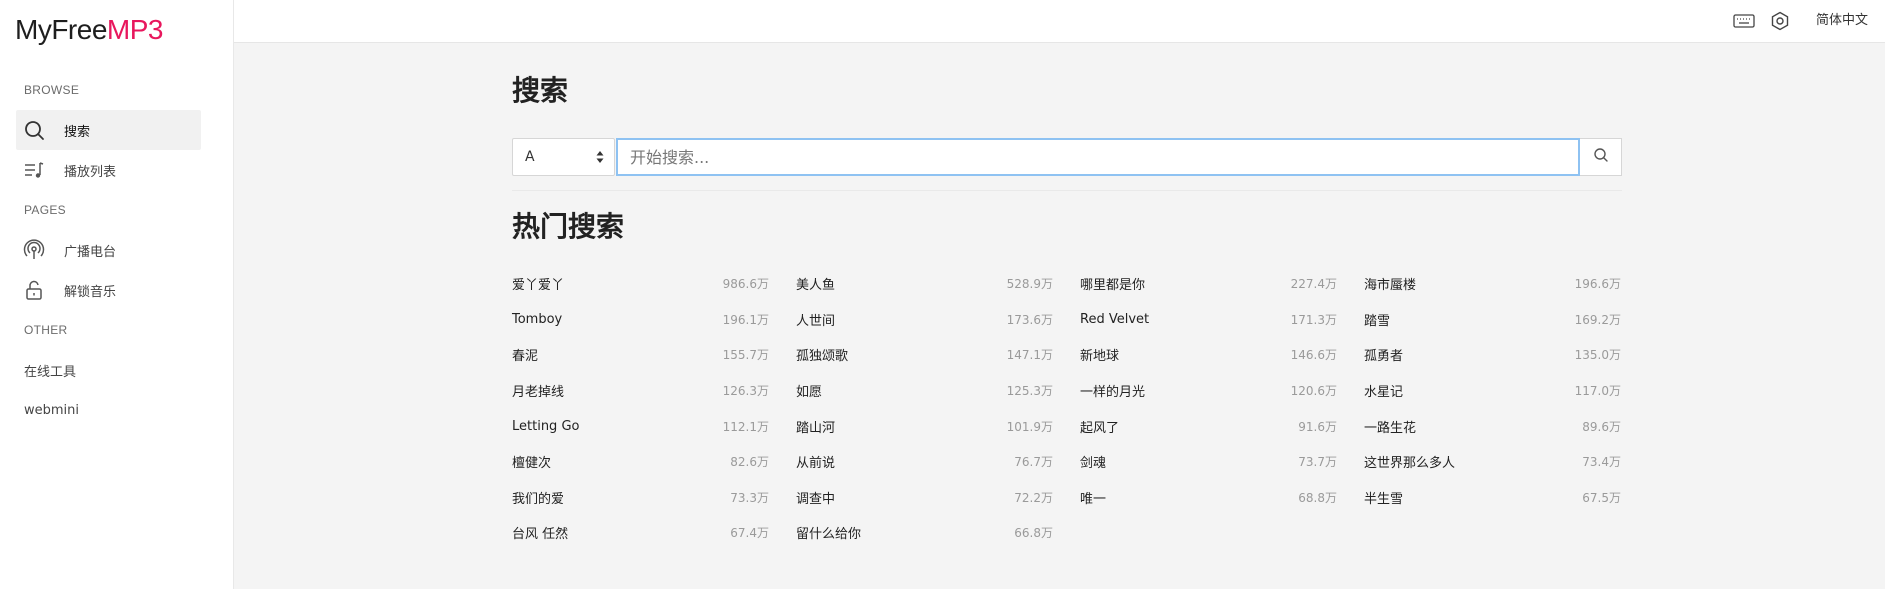  I want to click on hot-search-name: 哪里都是你, so click(1113, 286).